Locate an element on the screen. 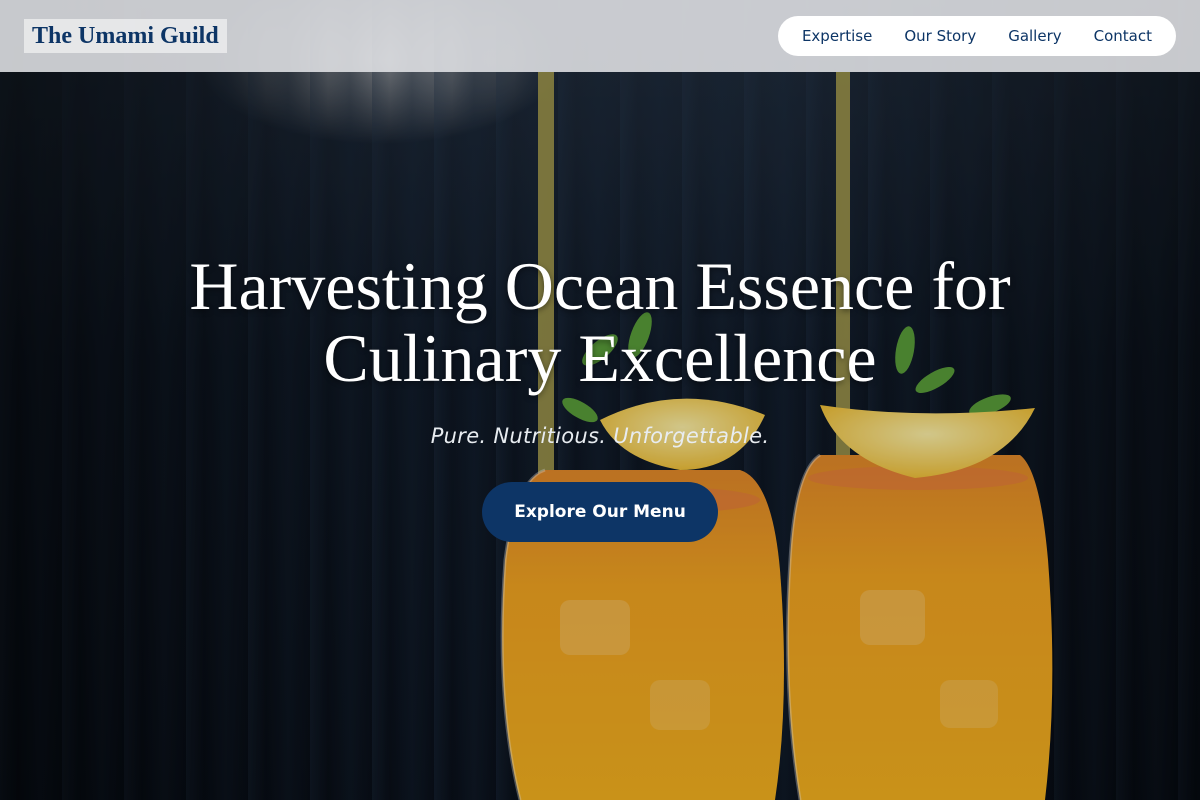  nav-link-contact: Contact is located at coordinates (1123, 36).